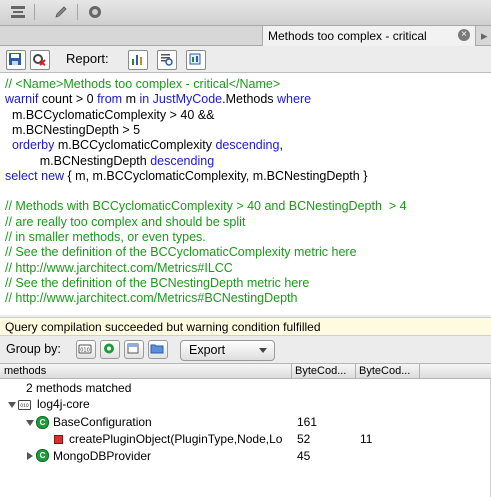 The image size is (491, 497). I want to click on cell-bc-cyclomatic: 161, so click(307, 422).